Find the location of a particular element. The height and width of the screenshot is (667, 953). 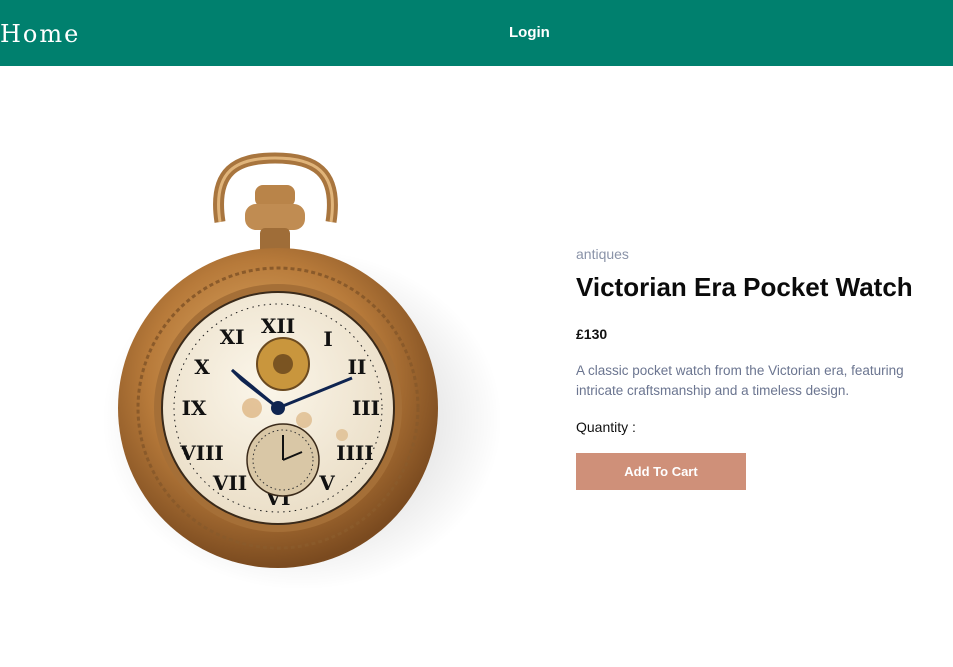

svg-text: VIII is located at coordinates (201, 453).